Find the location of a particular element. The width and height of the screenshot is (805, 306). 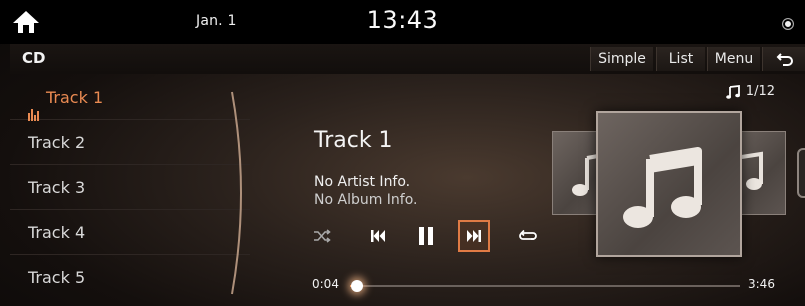

list-scroll-arc is located at coordinates (247, 193).